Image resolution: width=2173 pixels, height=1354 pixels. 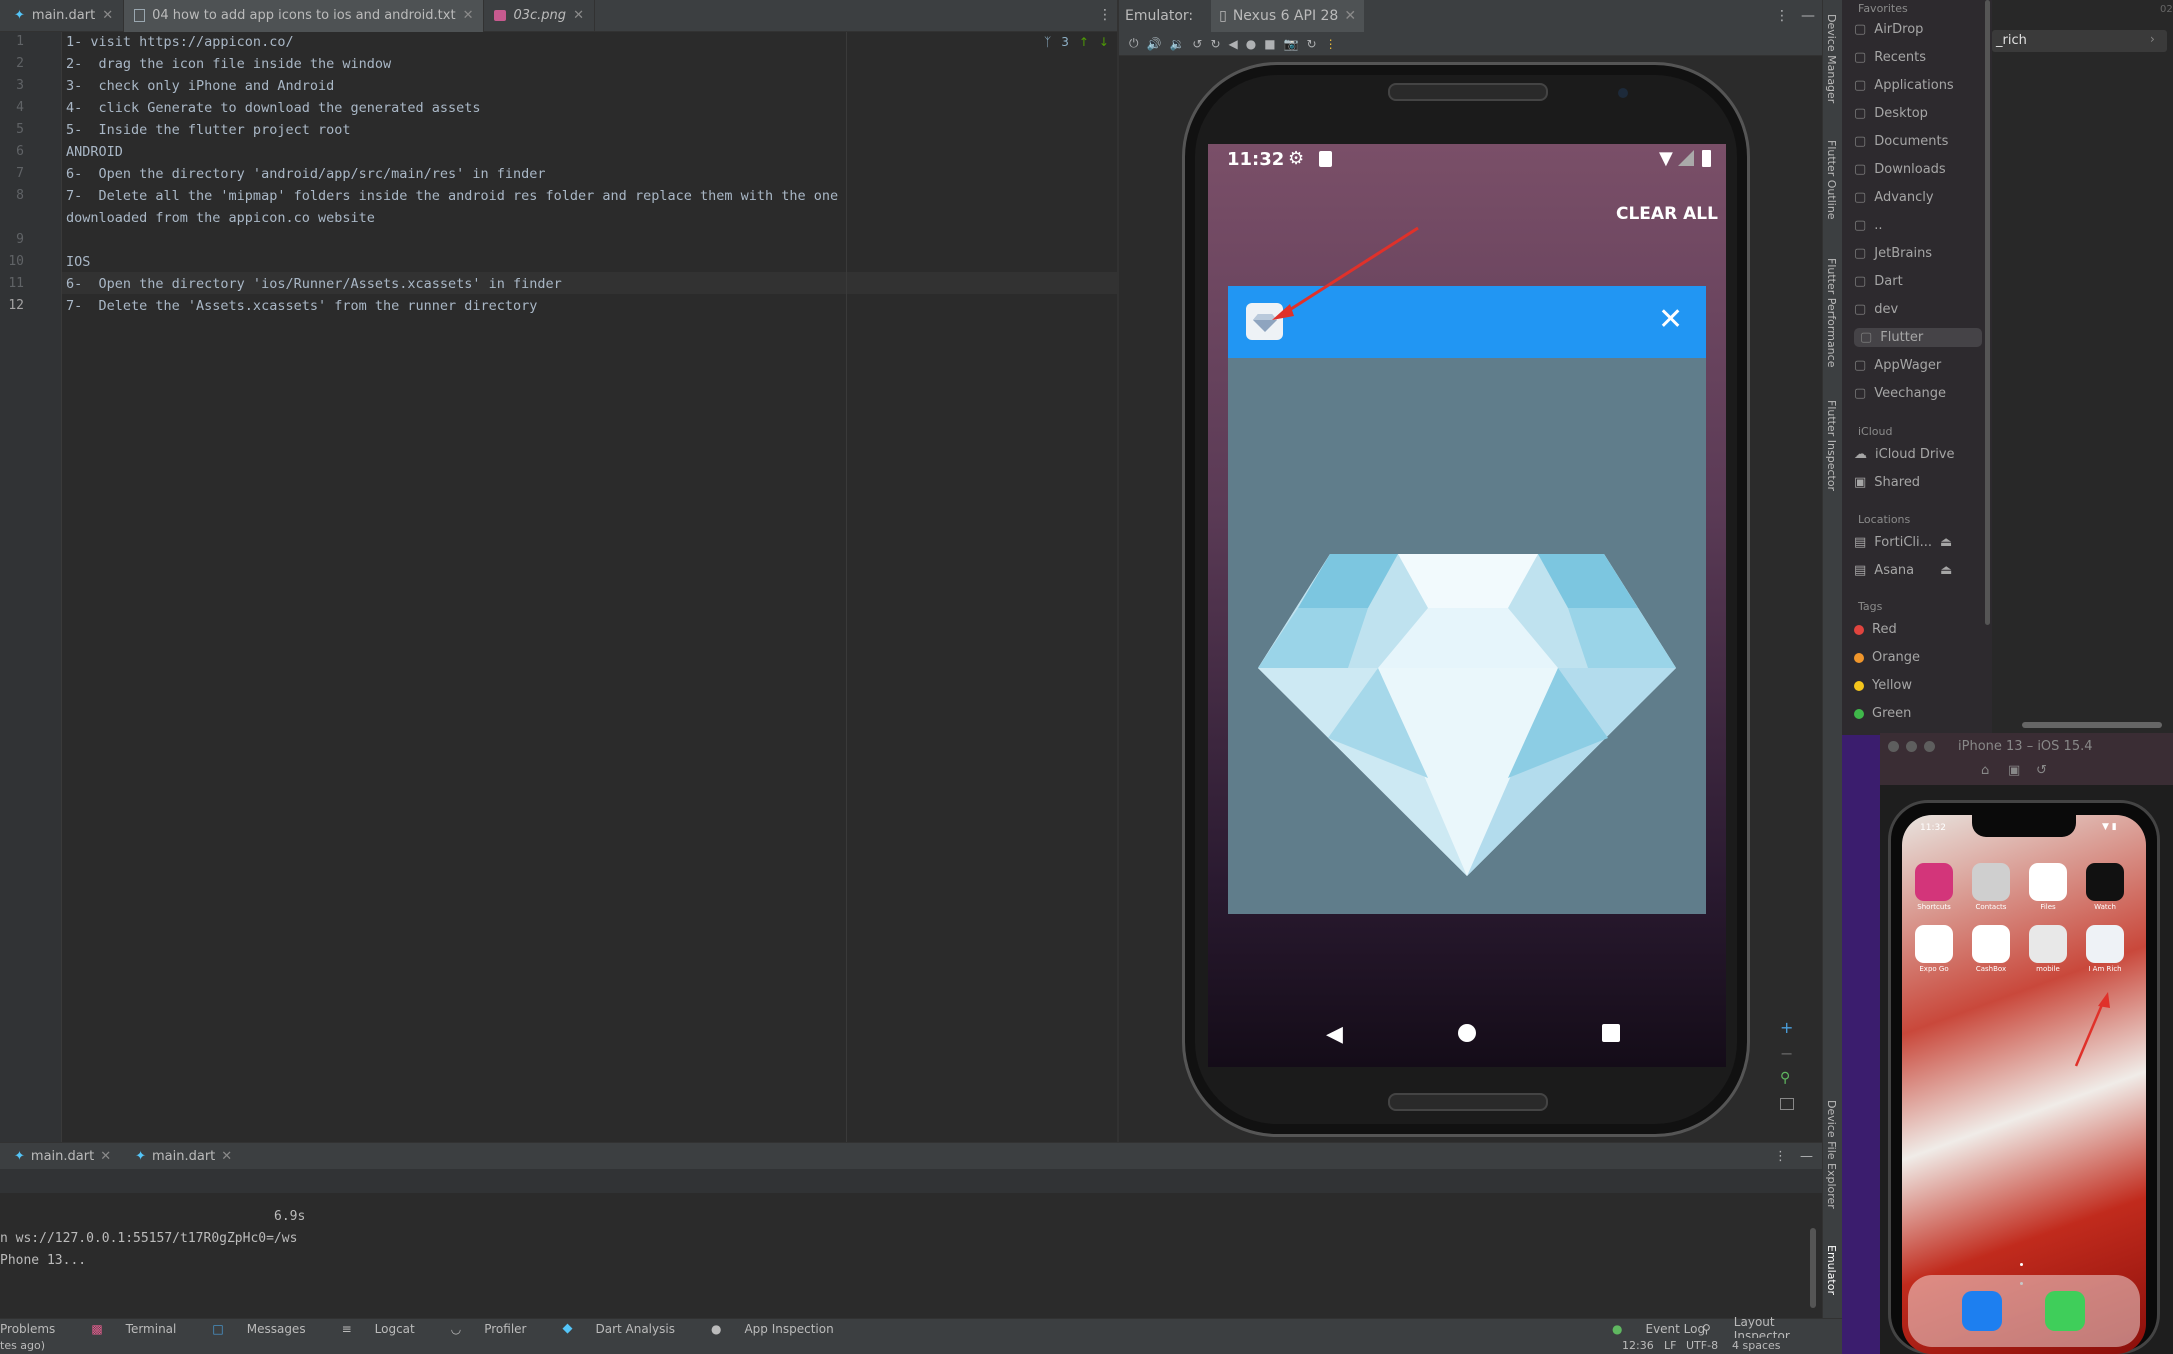 I want to click on snapshot-icon: ↻, so click(x=1312, y=44).